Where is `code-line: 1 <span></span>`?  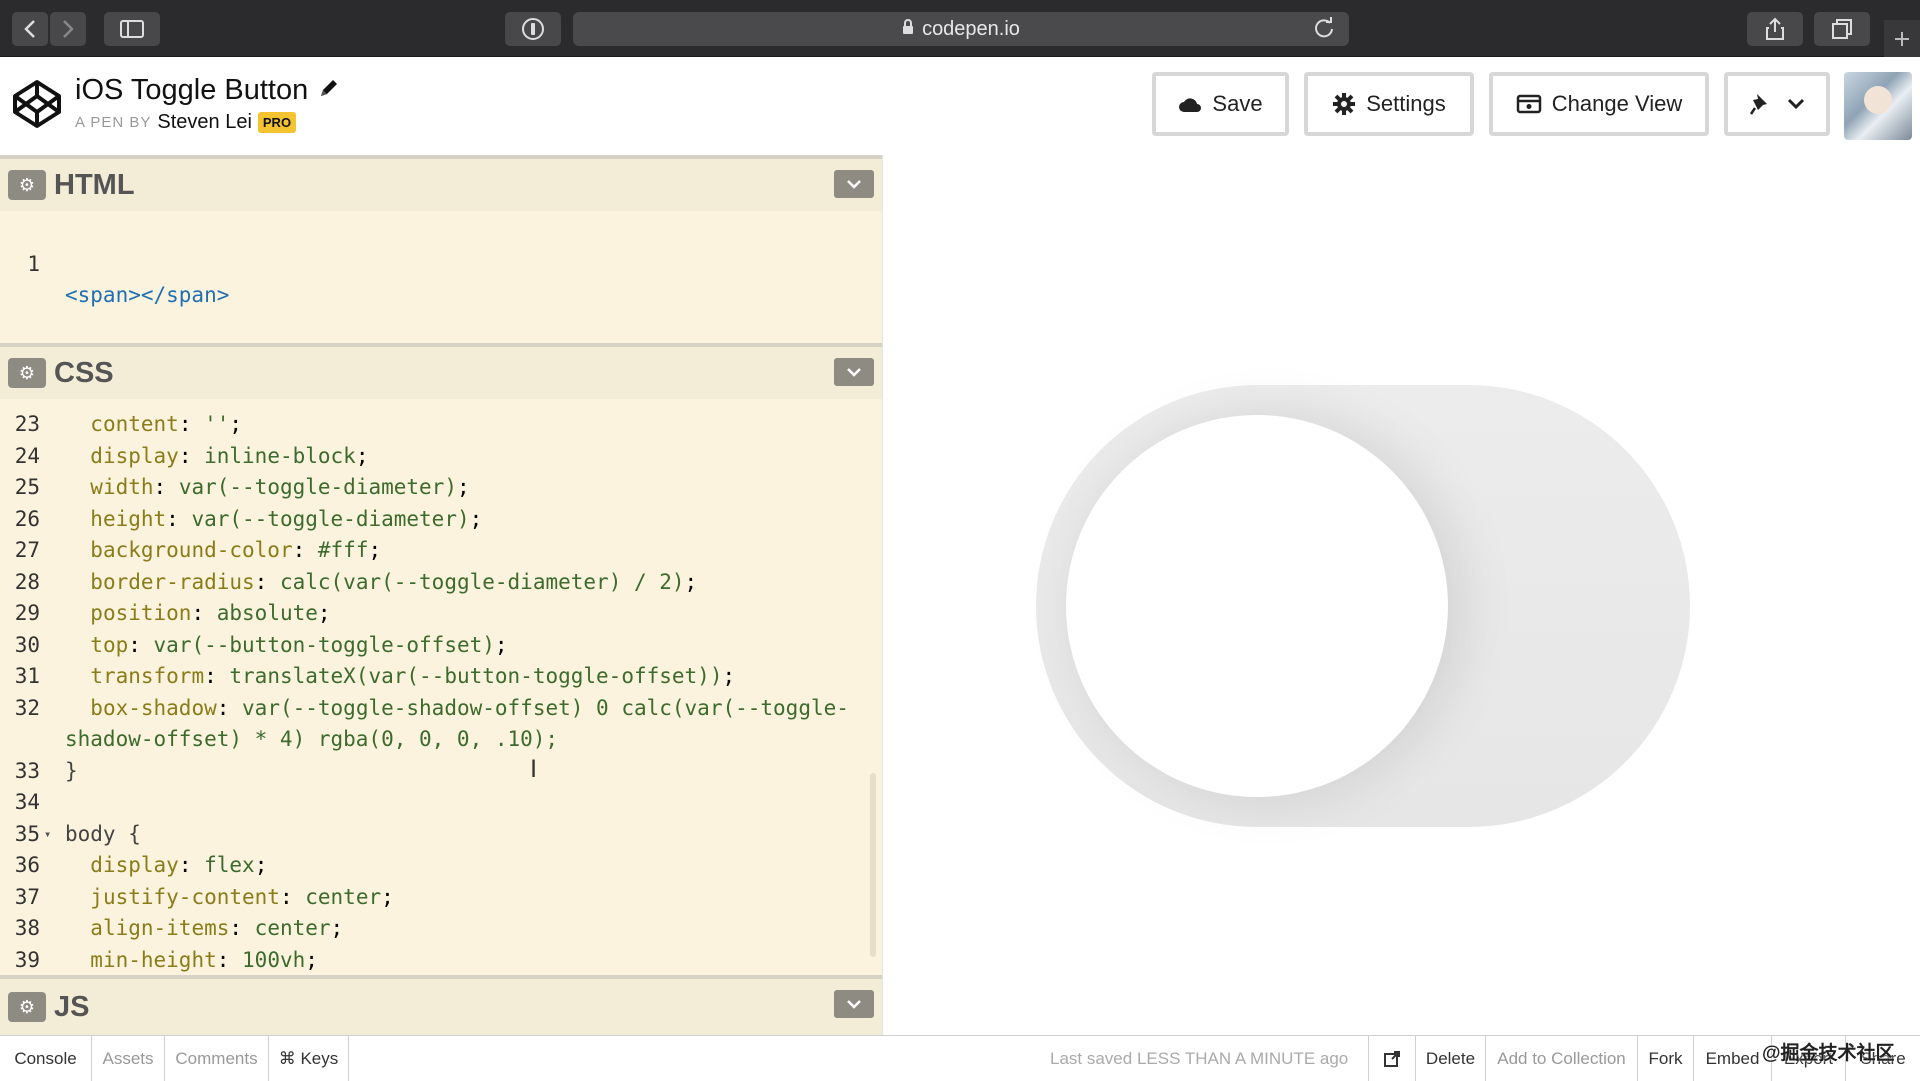 code-line: 1 <span></span> is located at coordinates (441, 262).